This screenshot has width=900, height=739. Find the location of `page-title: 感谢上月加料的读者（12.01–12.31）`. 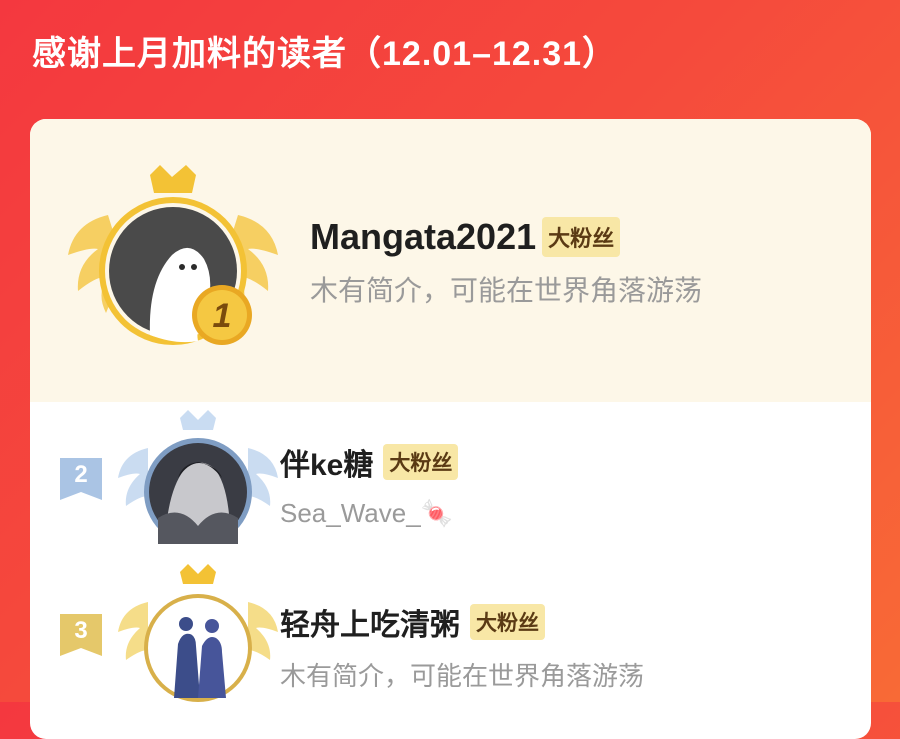

page-title: 感谢上月加料的读者（12.01–12.31） is located at coordinates (325, 54).